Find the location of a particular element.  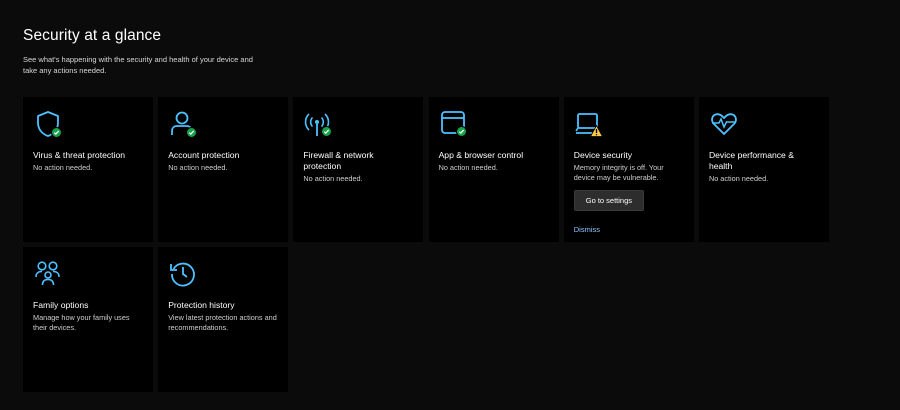

browser-window-icon is located at coordinates (454, 124).